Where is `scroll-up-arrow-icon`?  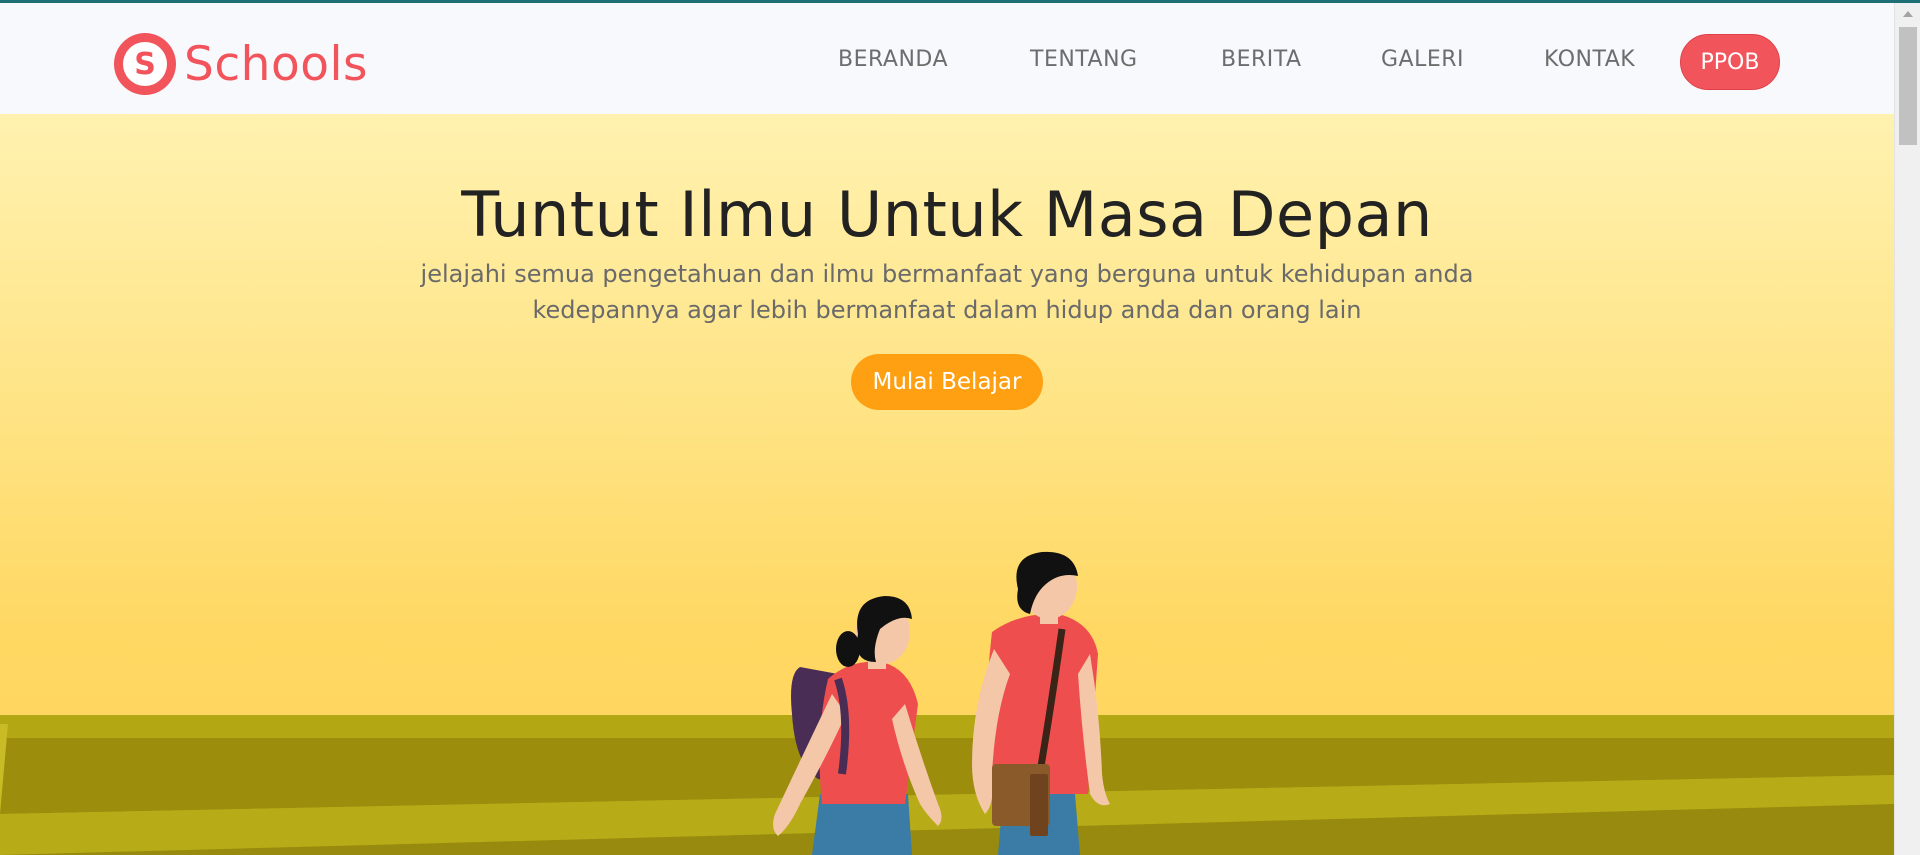 scroll-up-arrow-icon is located at coordinates (1908, 14).